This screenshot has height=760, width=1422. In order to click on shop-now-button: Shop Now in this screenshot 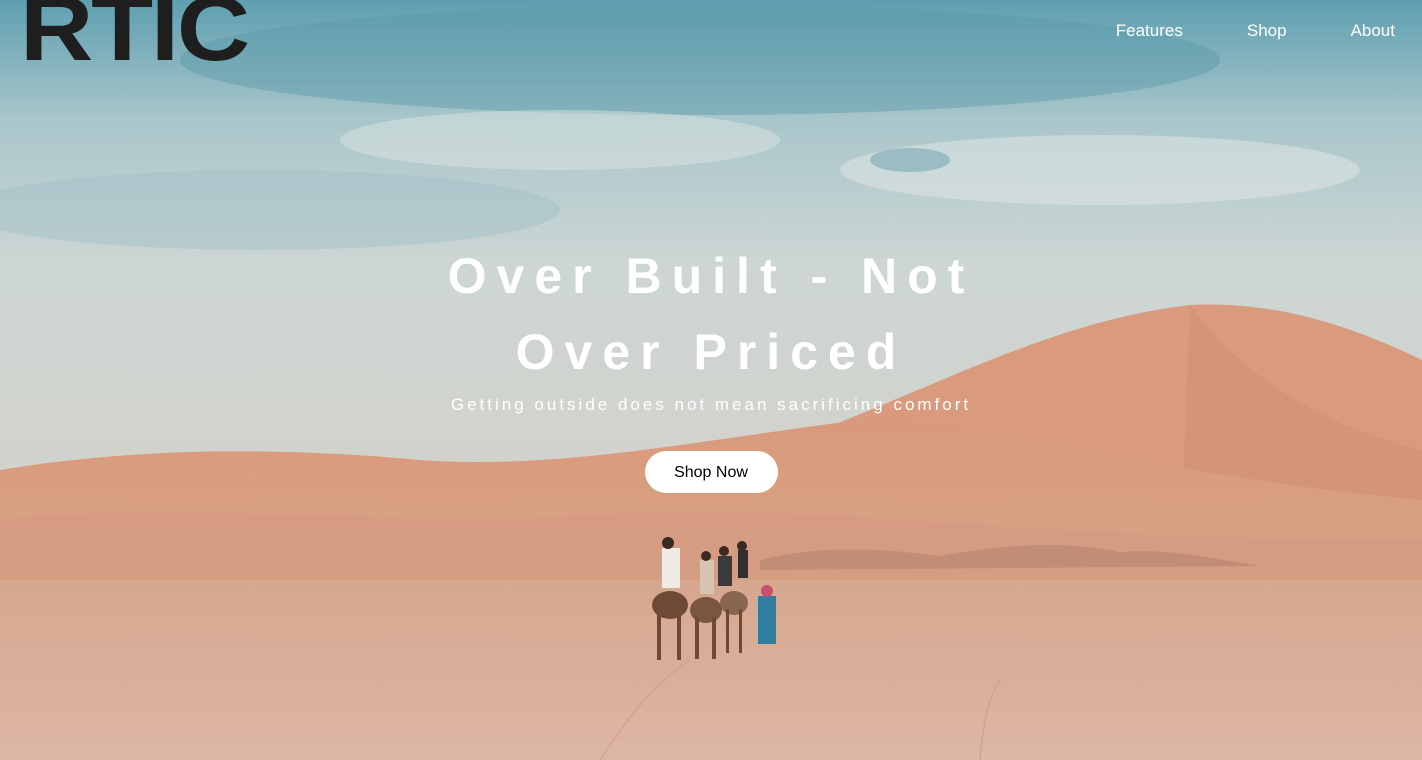, I will do `click(711, 472)`.